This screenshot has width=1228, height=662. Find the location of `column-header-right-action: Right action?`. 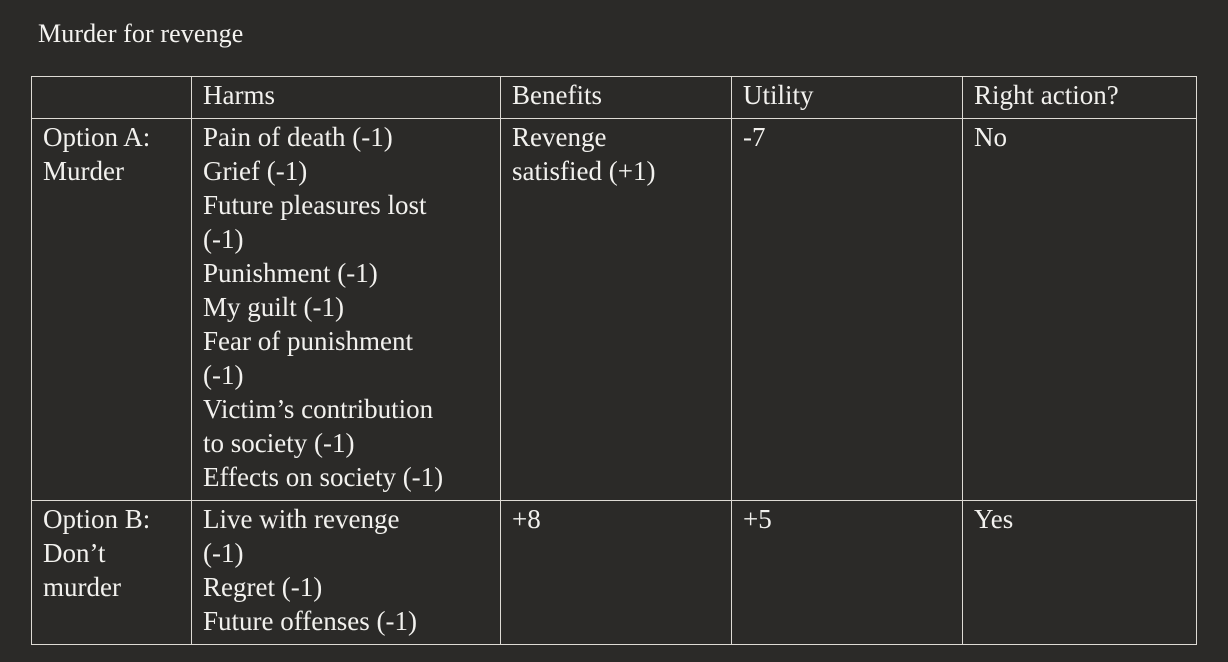

column-header-right-action: Right action? is located at coordinates (1079, 97).